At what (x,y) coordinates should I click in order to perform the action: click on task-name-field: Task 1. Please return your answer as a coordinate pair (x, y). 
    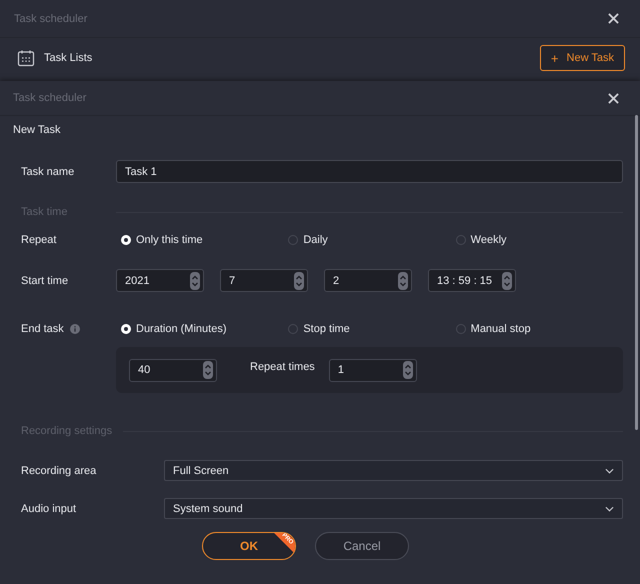
    Looking at the image, I should click on (369, 171).